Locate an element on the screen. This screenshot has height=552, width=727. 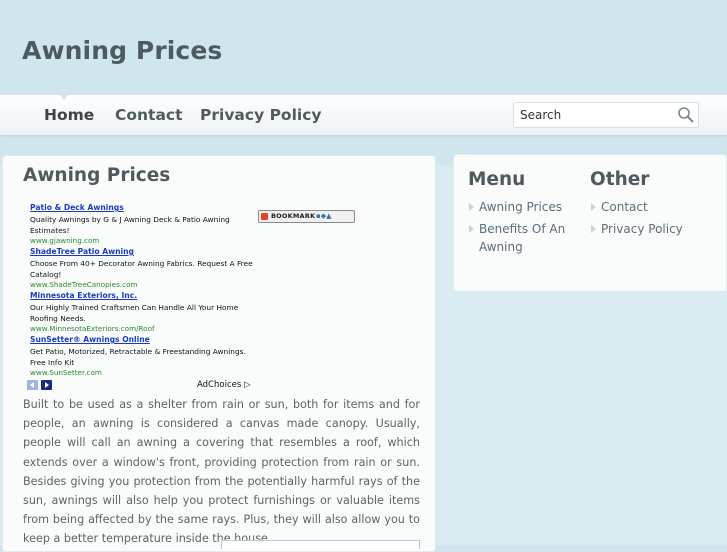
search-box is located at coordinates (606, 115).